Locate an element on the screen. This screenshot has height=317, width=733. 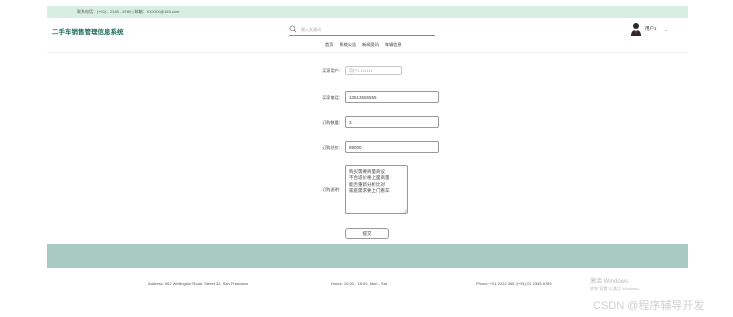
search-icon is located at coordinates (293, 29).